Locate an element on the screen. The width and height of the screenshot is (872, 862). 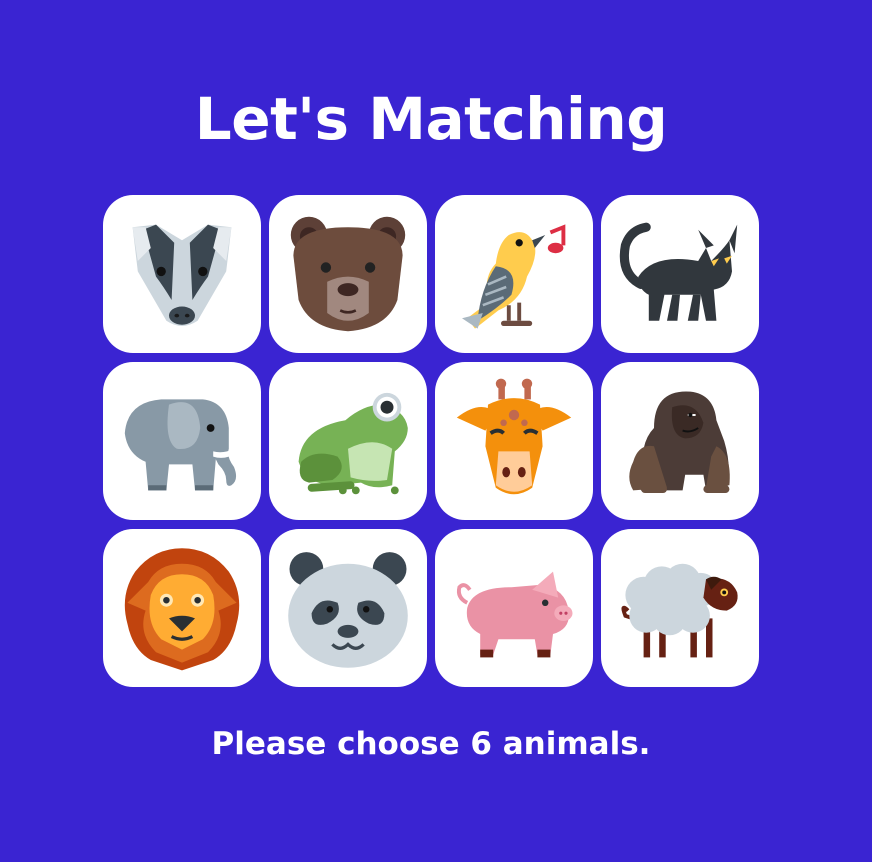
animal-card-giraffe is located at coordinates (514, 441).